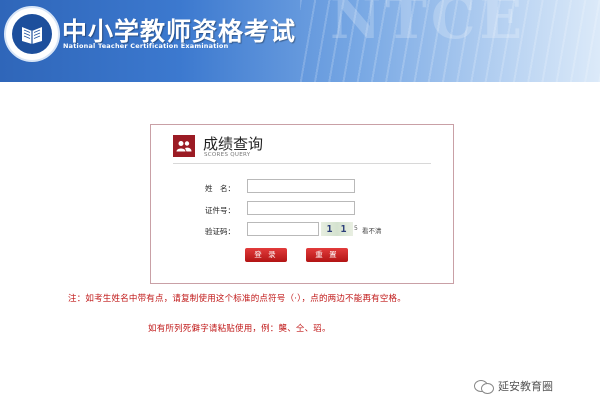 This screenshot has width=600, height=400. Describe the element at coordinates (372, 230) in the screenshot. I see `captcha-refresh-link: 看不清` at that location.